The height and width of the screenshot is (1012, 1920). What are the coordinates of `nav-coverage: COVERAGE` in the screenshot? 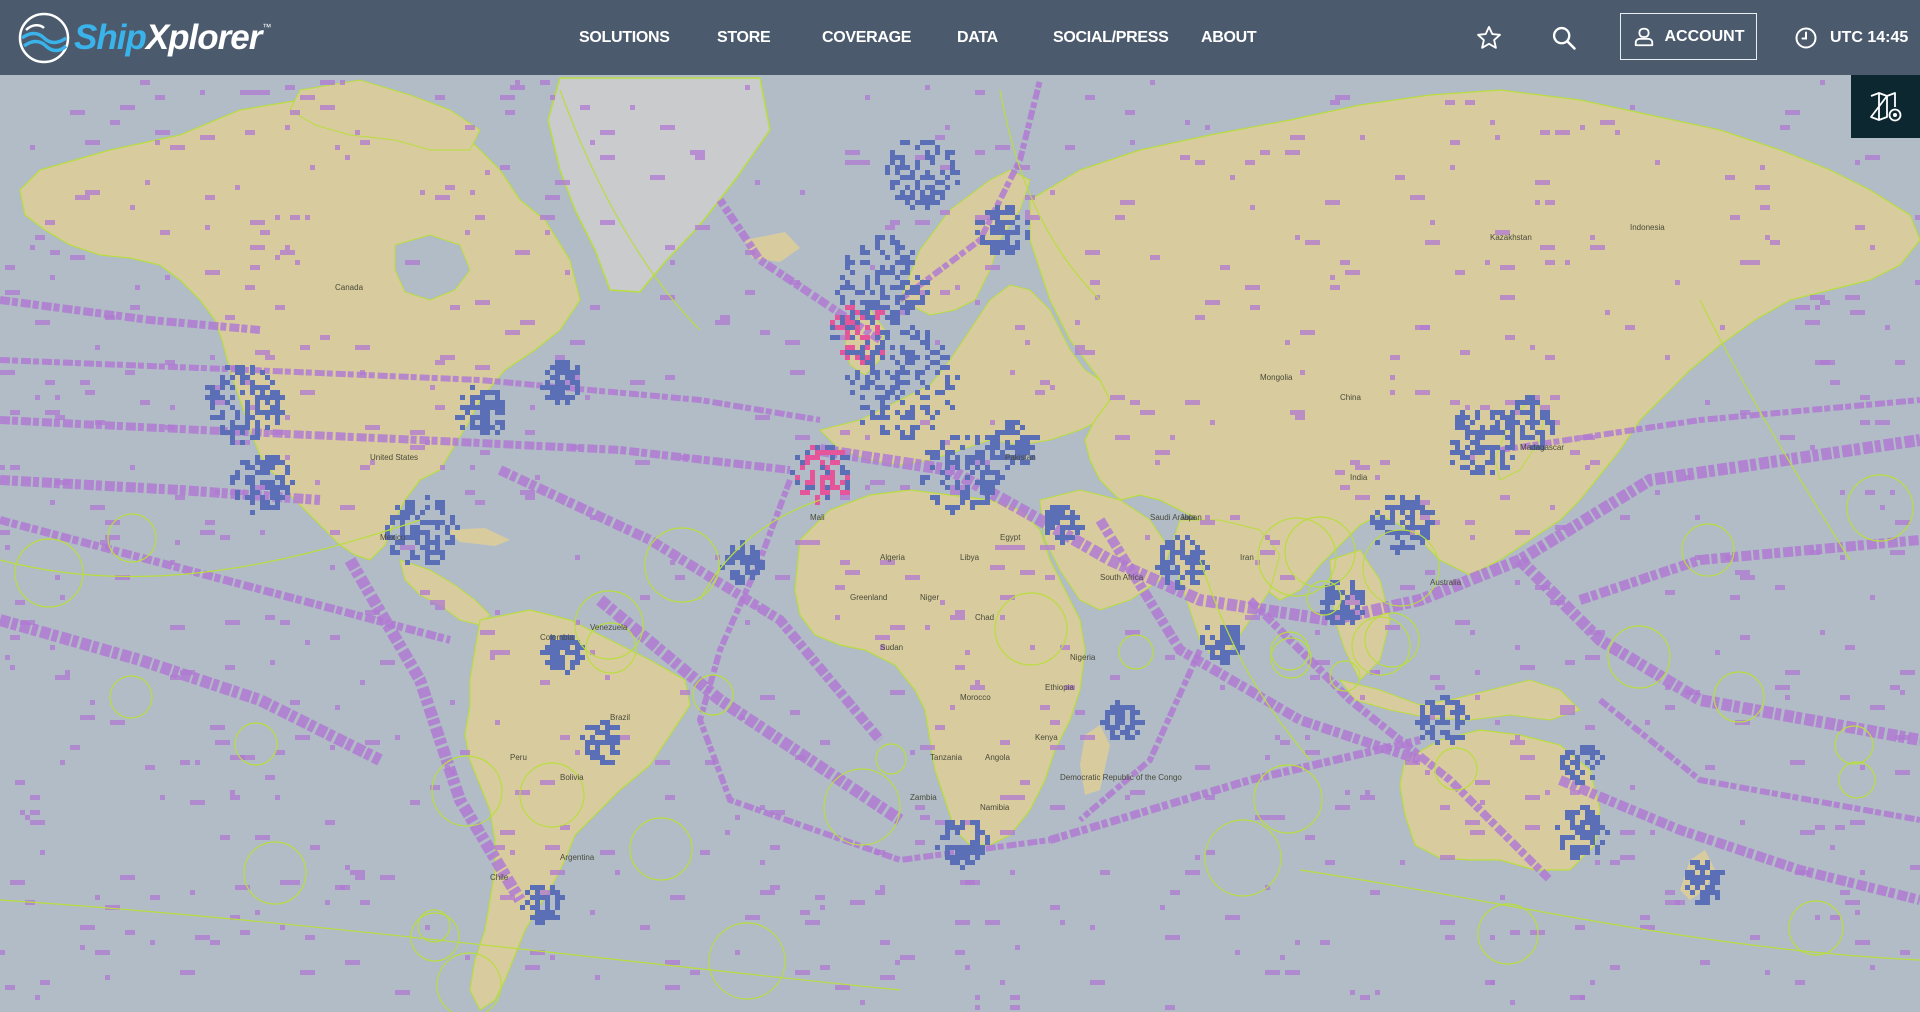 It's located at (866, 37).